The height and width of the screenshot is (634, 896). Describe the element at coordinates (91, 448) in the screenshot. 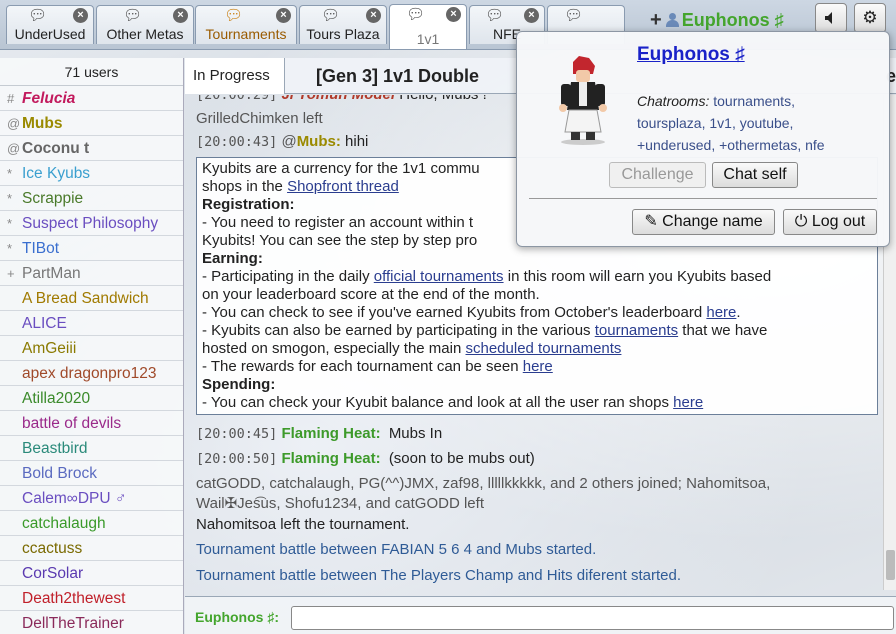

I see `user-list-item: Beastbird` at that location.